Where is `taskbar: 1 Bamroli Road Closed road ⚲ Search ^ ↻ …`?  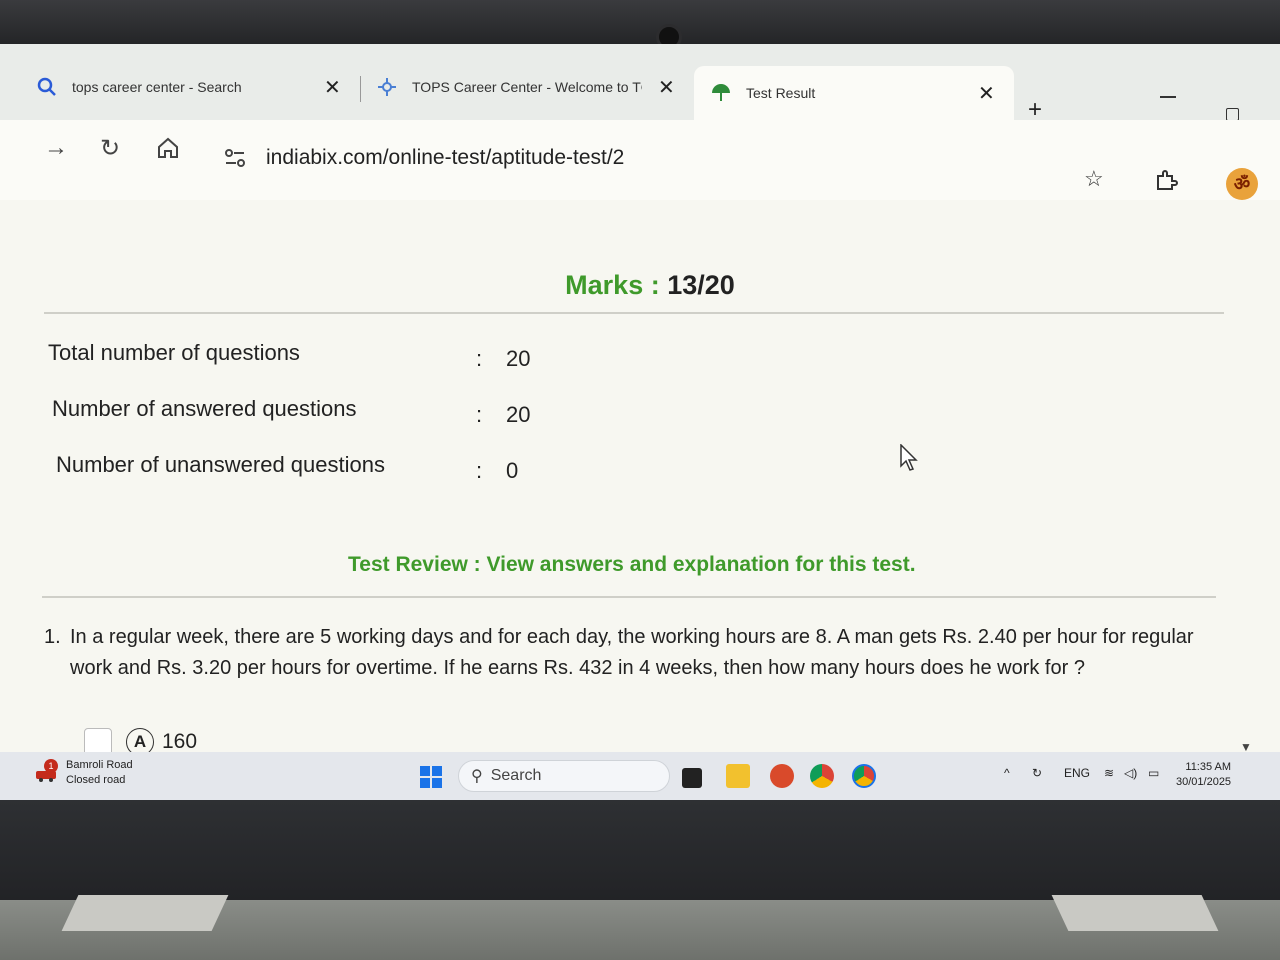 taskbar: 1 Bamroli Road Closed road ⚲ Search ^ ↻ … is located at coordinates (640, 776).